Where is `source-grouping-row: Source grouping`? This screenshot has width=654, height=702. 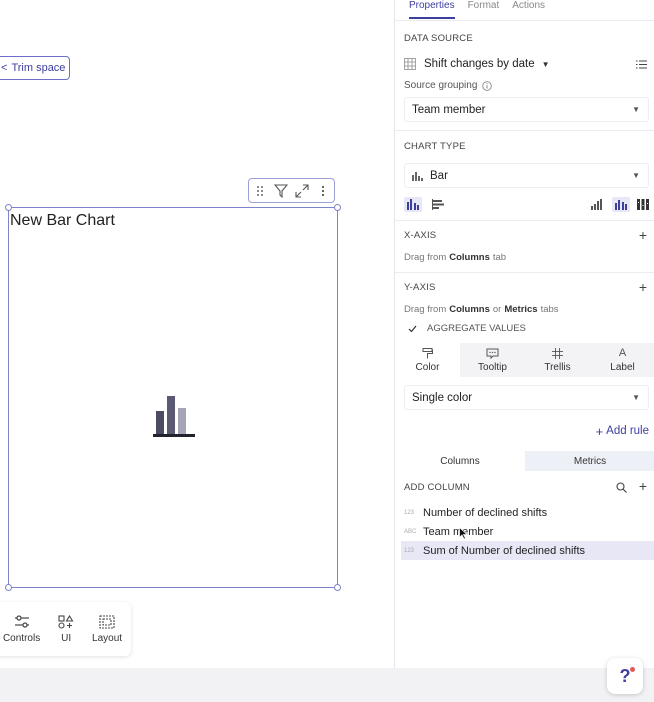 source-grouping-row: Source grouping is located at coordinates (526, 85).